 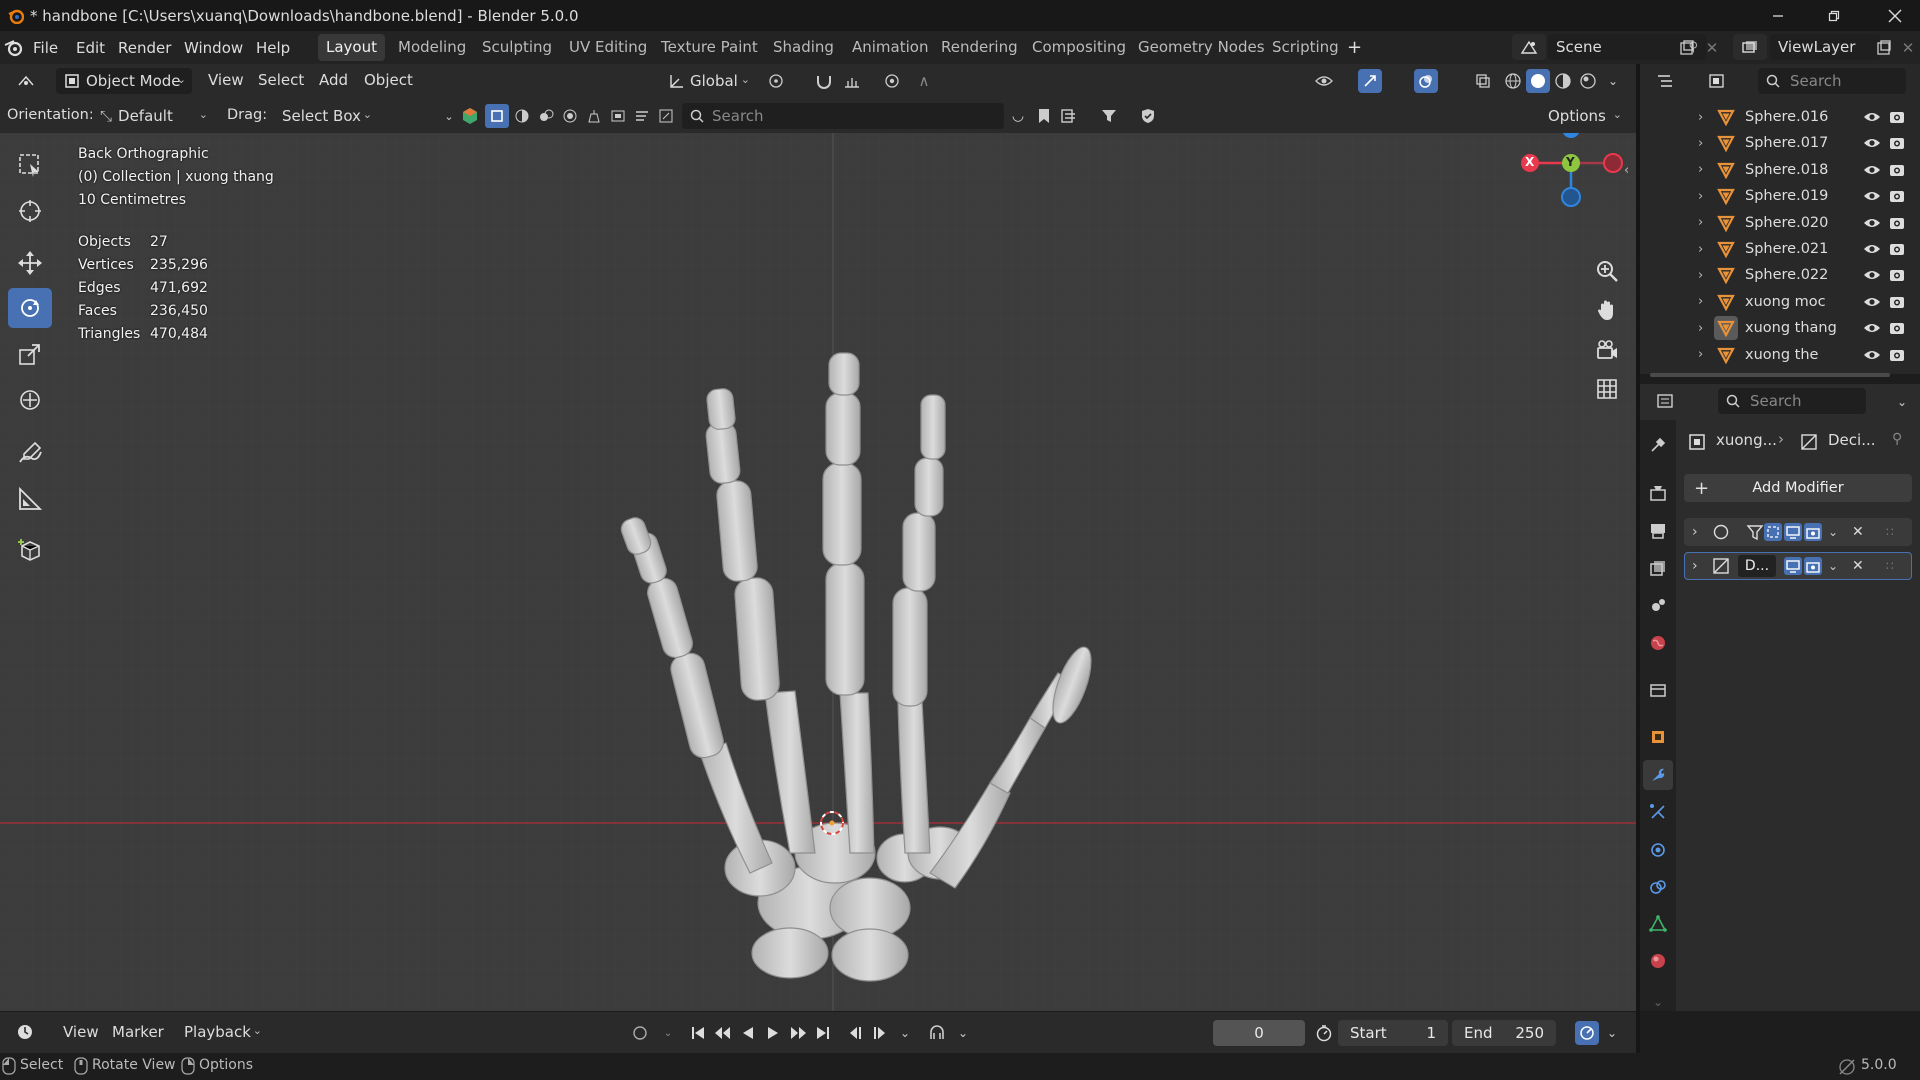 I want to click on jump-end-icon, so click(x=823, y=1033).